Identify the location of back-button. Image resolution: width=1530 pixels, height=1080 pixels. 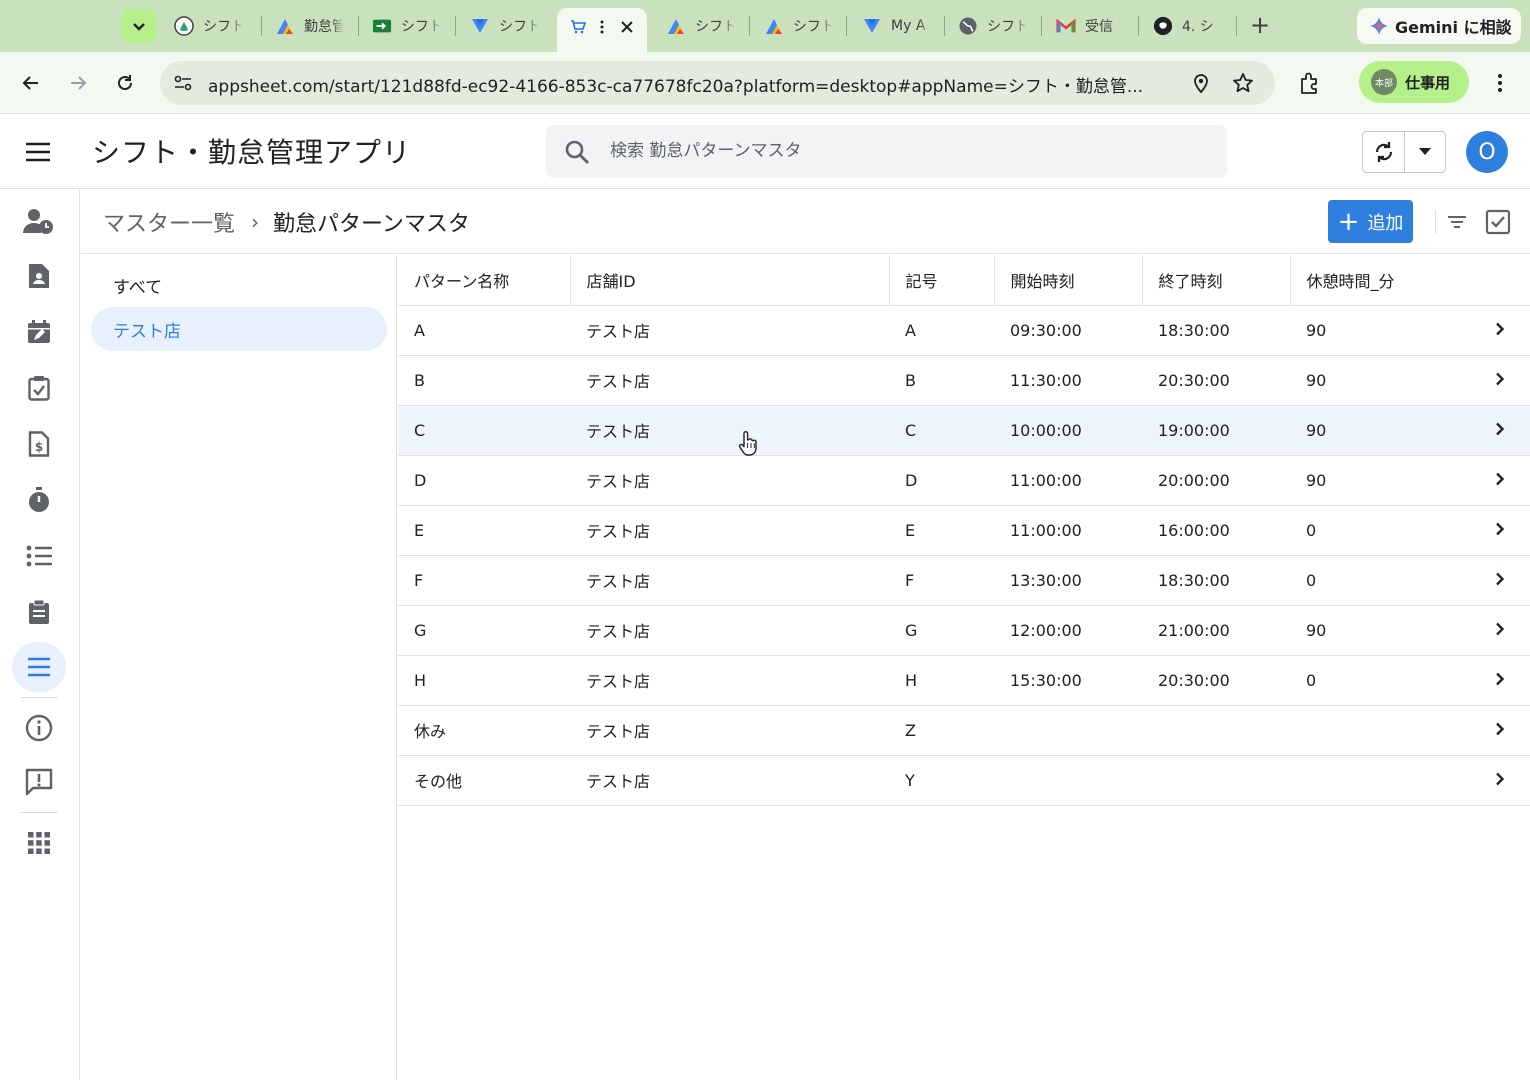
(31, 83).